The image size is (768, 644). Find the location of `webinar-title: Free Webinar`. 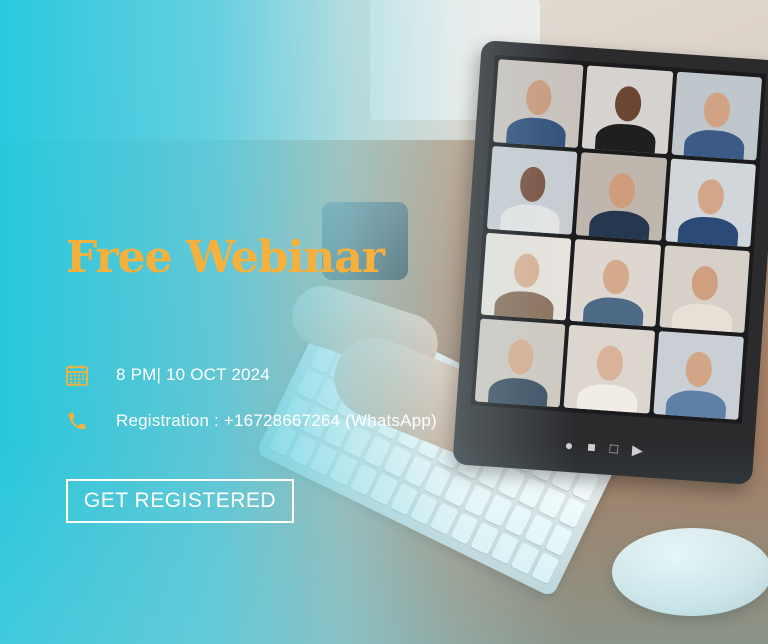

webinar-title: Free Webinar is located at coordinates (225, 257).